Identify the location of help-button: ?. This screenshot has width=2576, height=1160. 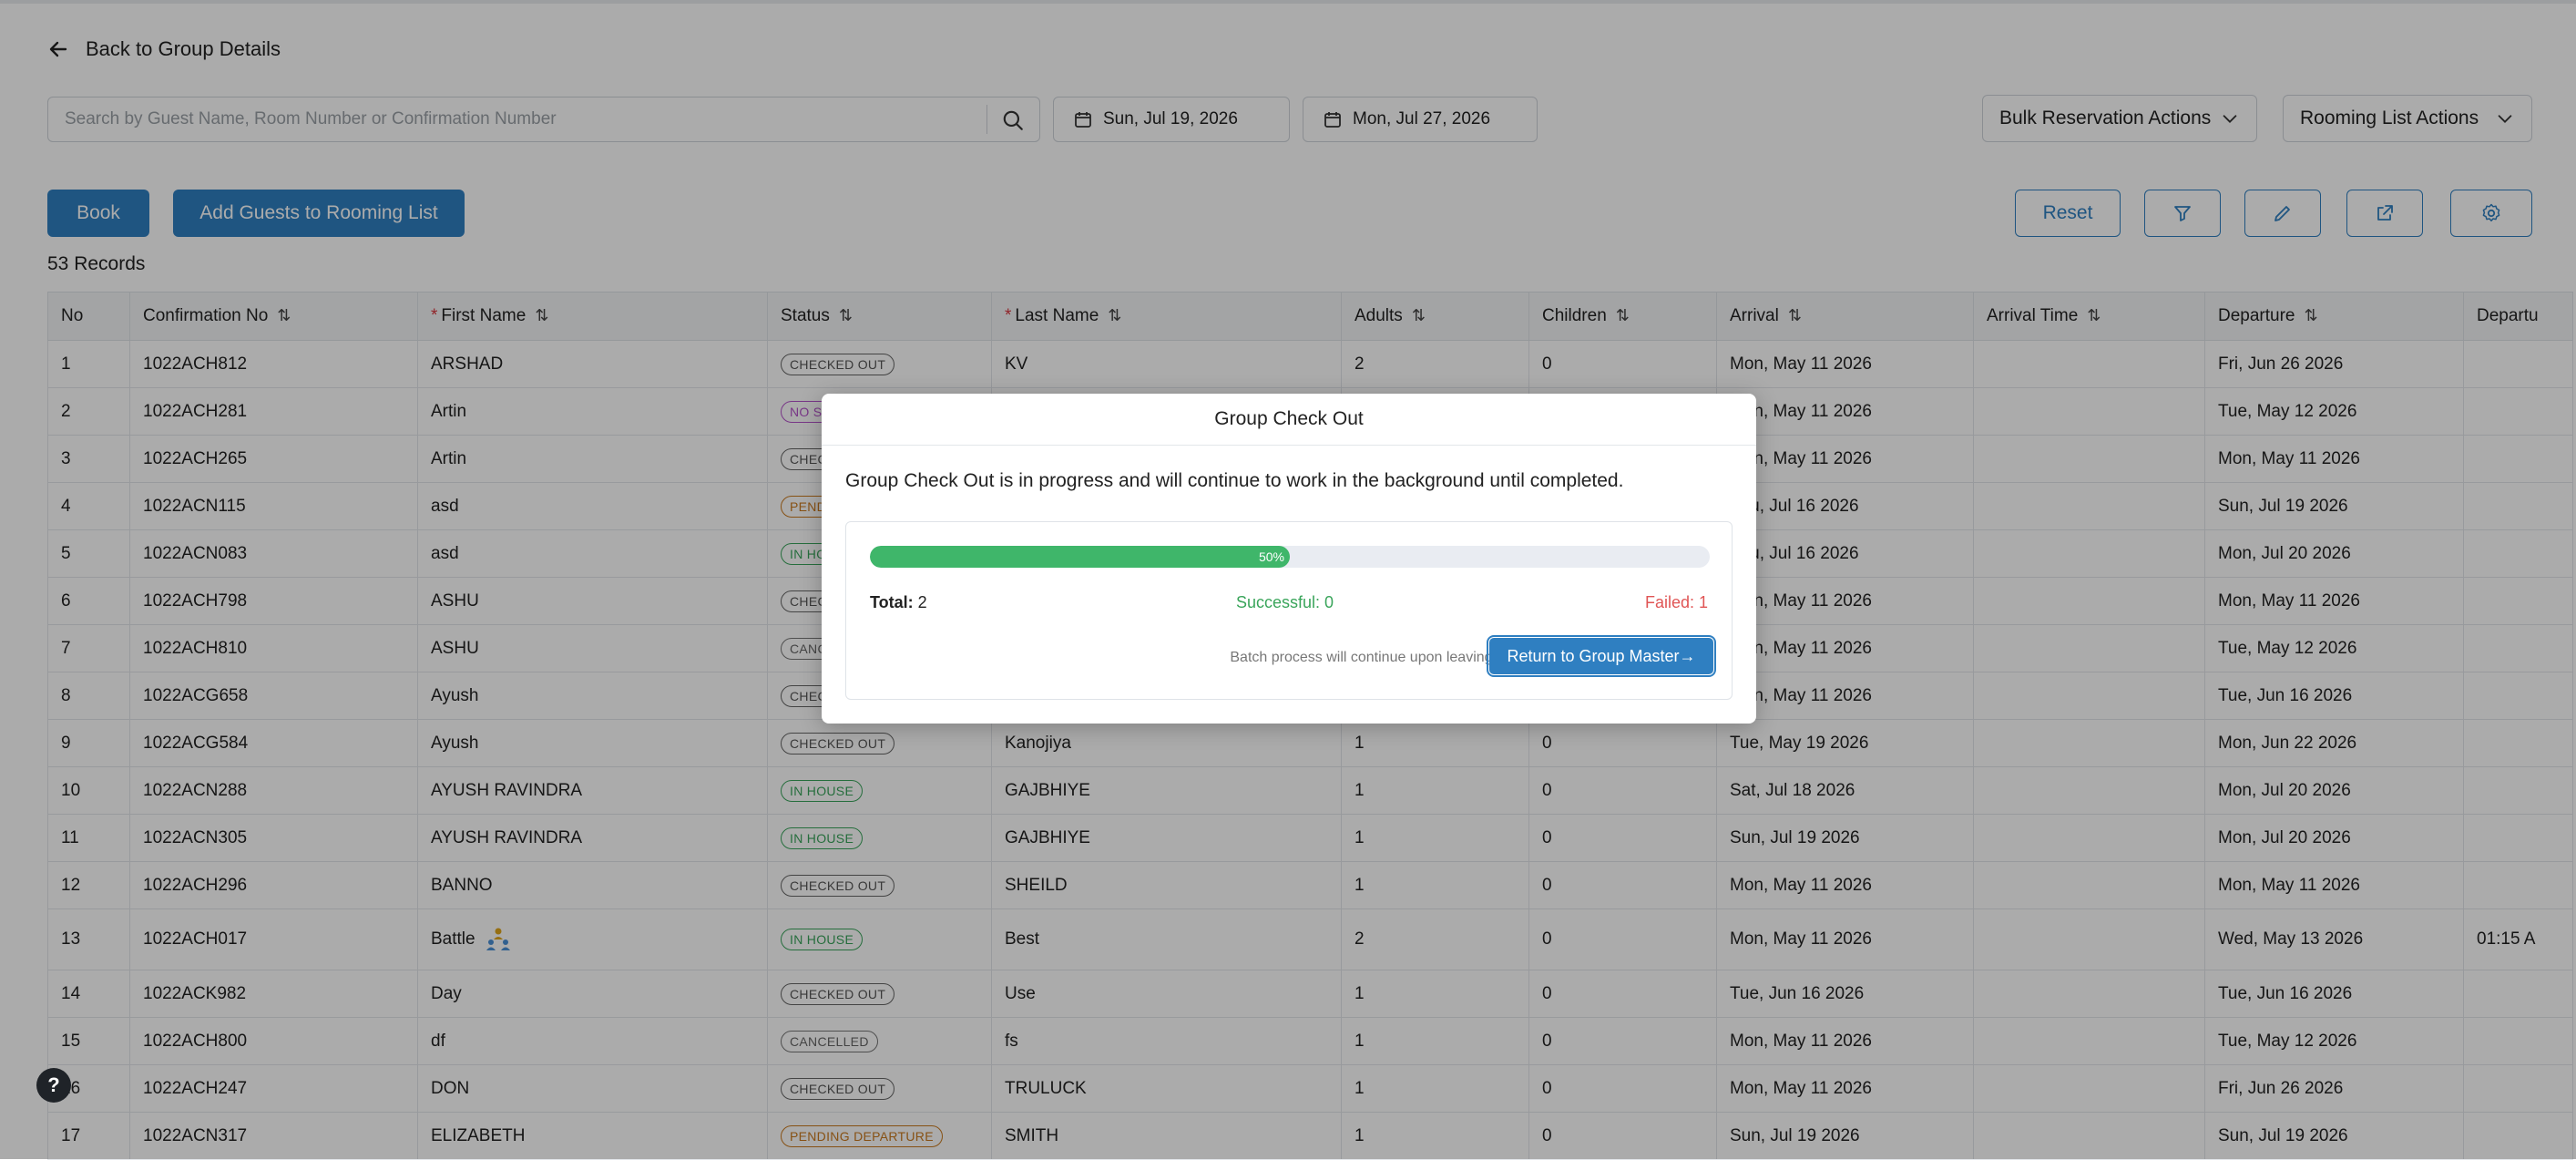
(53, 1085).